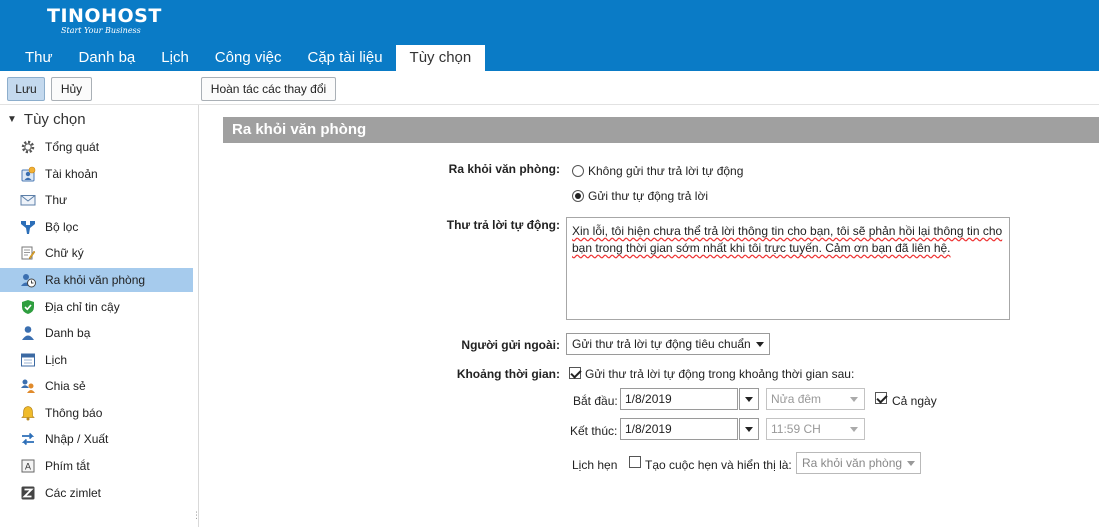 The width and height of the screenshot is (1099, 527). I want to click on radio-send-auto-reply: Gửi thư tự động trả lời, so click(640, 196).